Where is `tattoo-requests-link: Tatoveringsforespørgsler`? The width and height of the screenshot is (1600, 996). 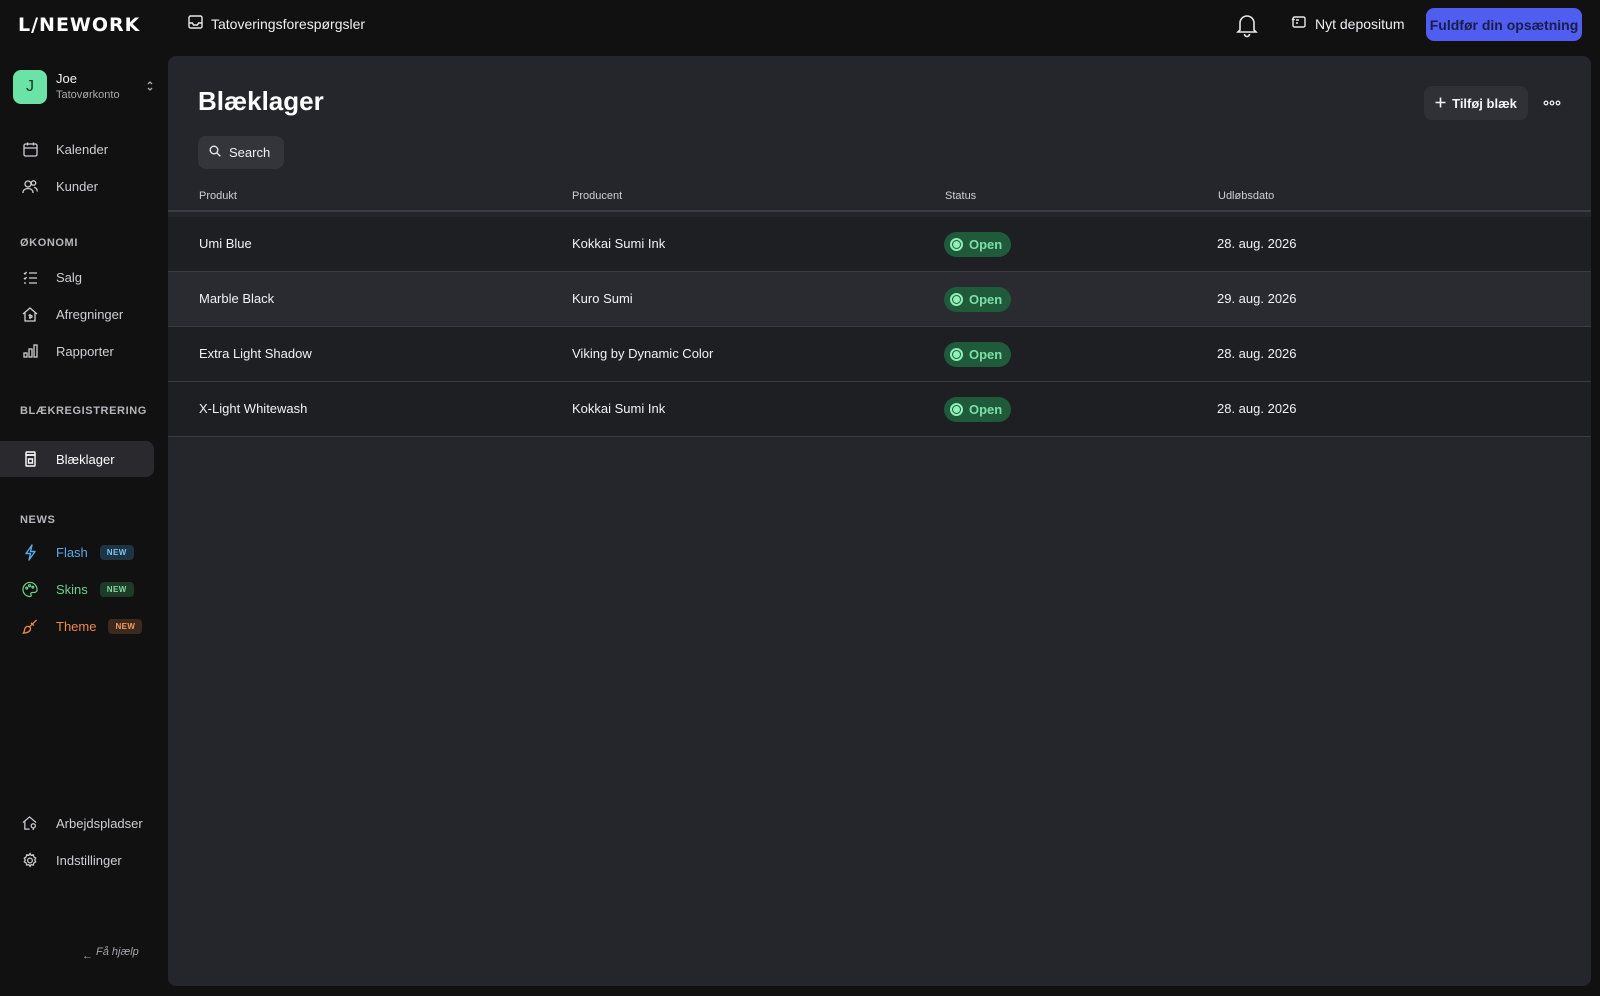 tattoo-requests-link: Tatoveringsforespørgsler is located at coordinates (276, 23).